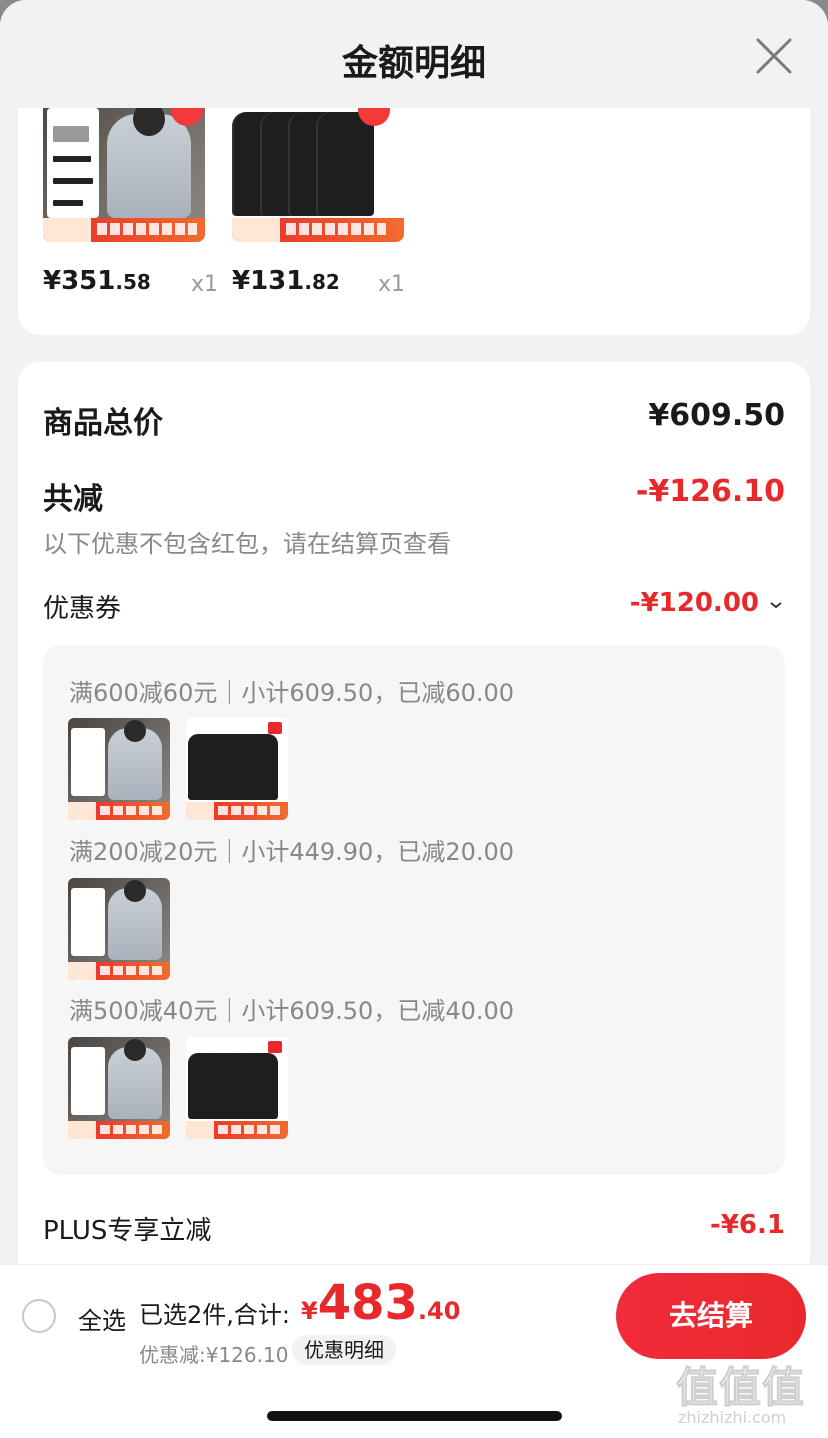 This screenshot has height=1438, width=828. I want to click on watermark-site: zhizhizhi.com, so click(732, 1417).